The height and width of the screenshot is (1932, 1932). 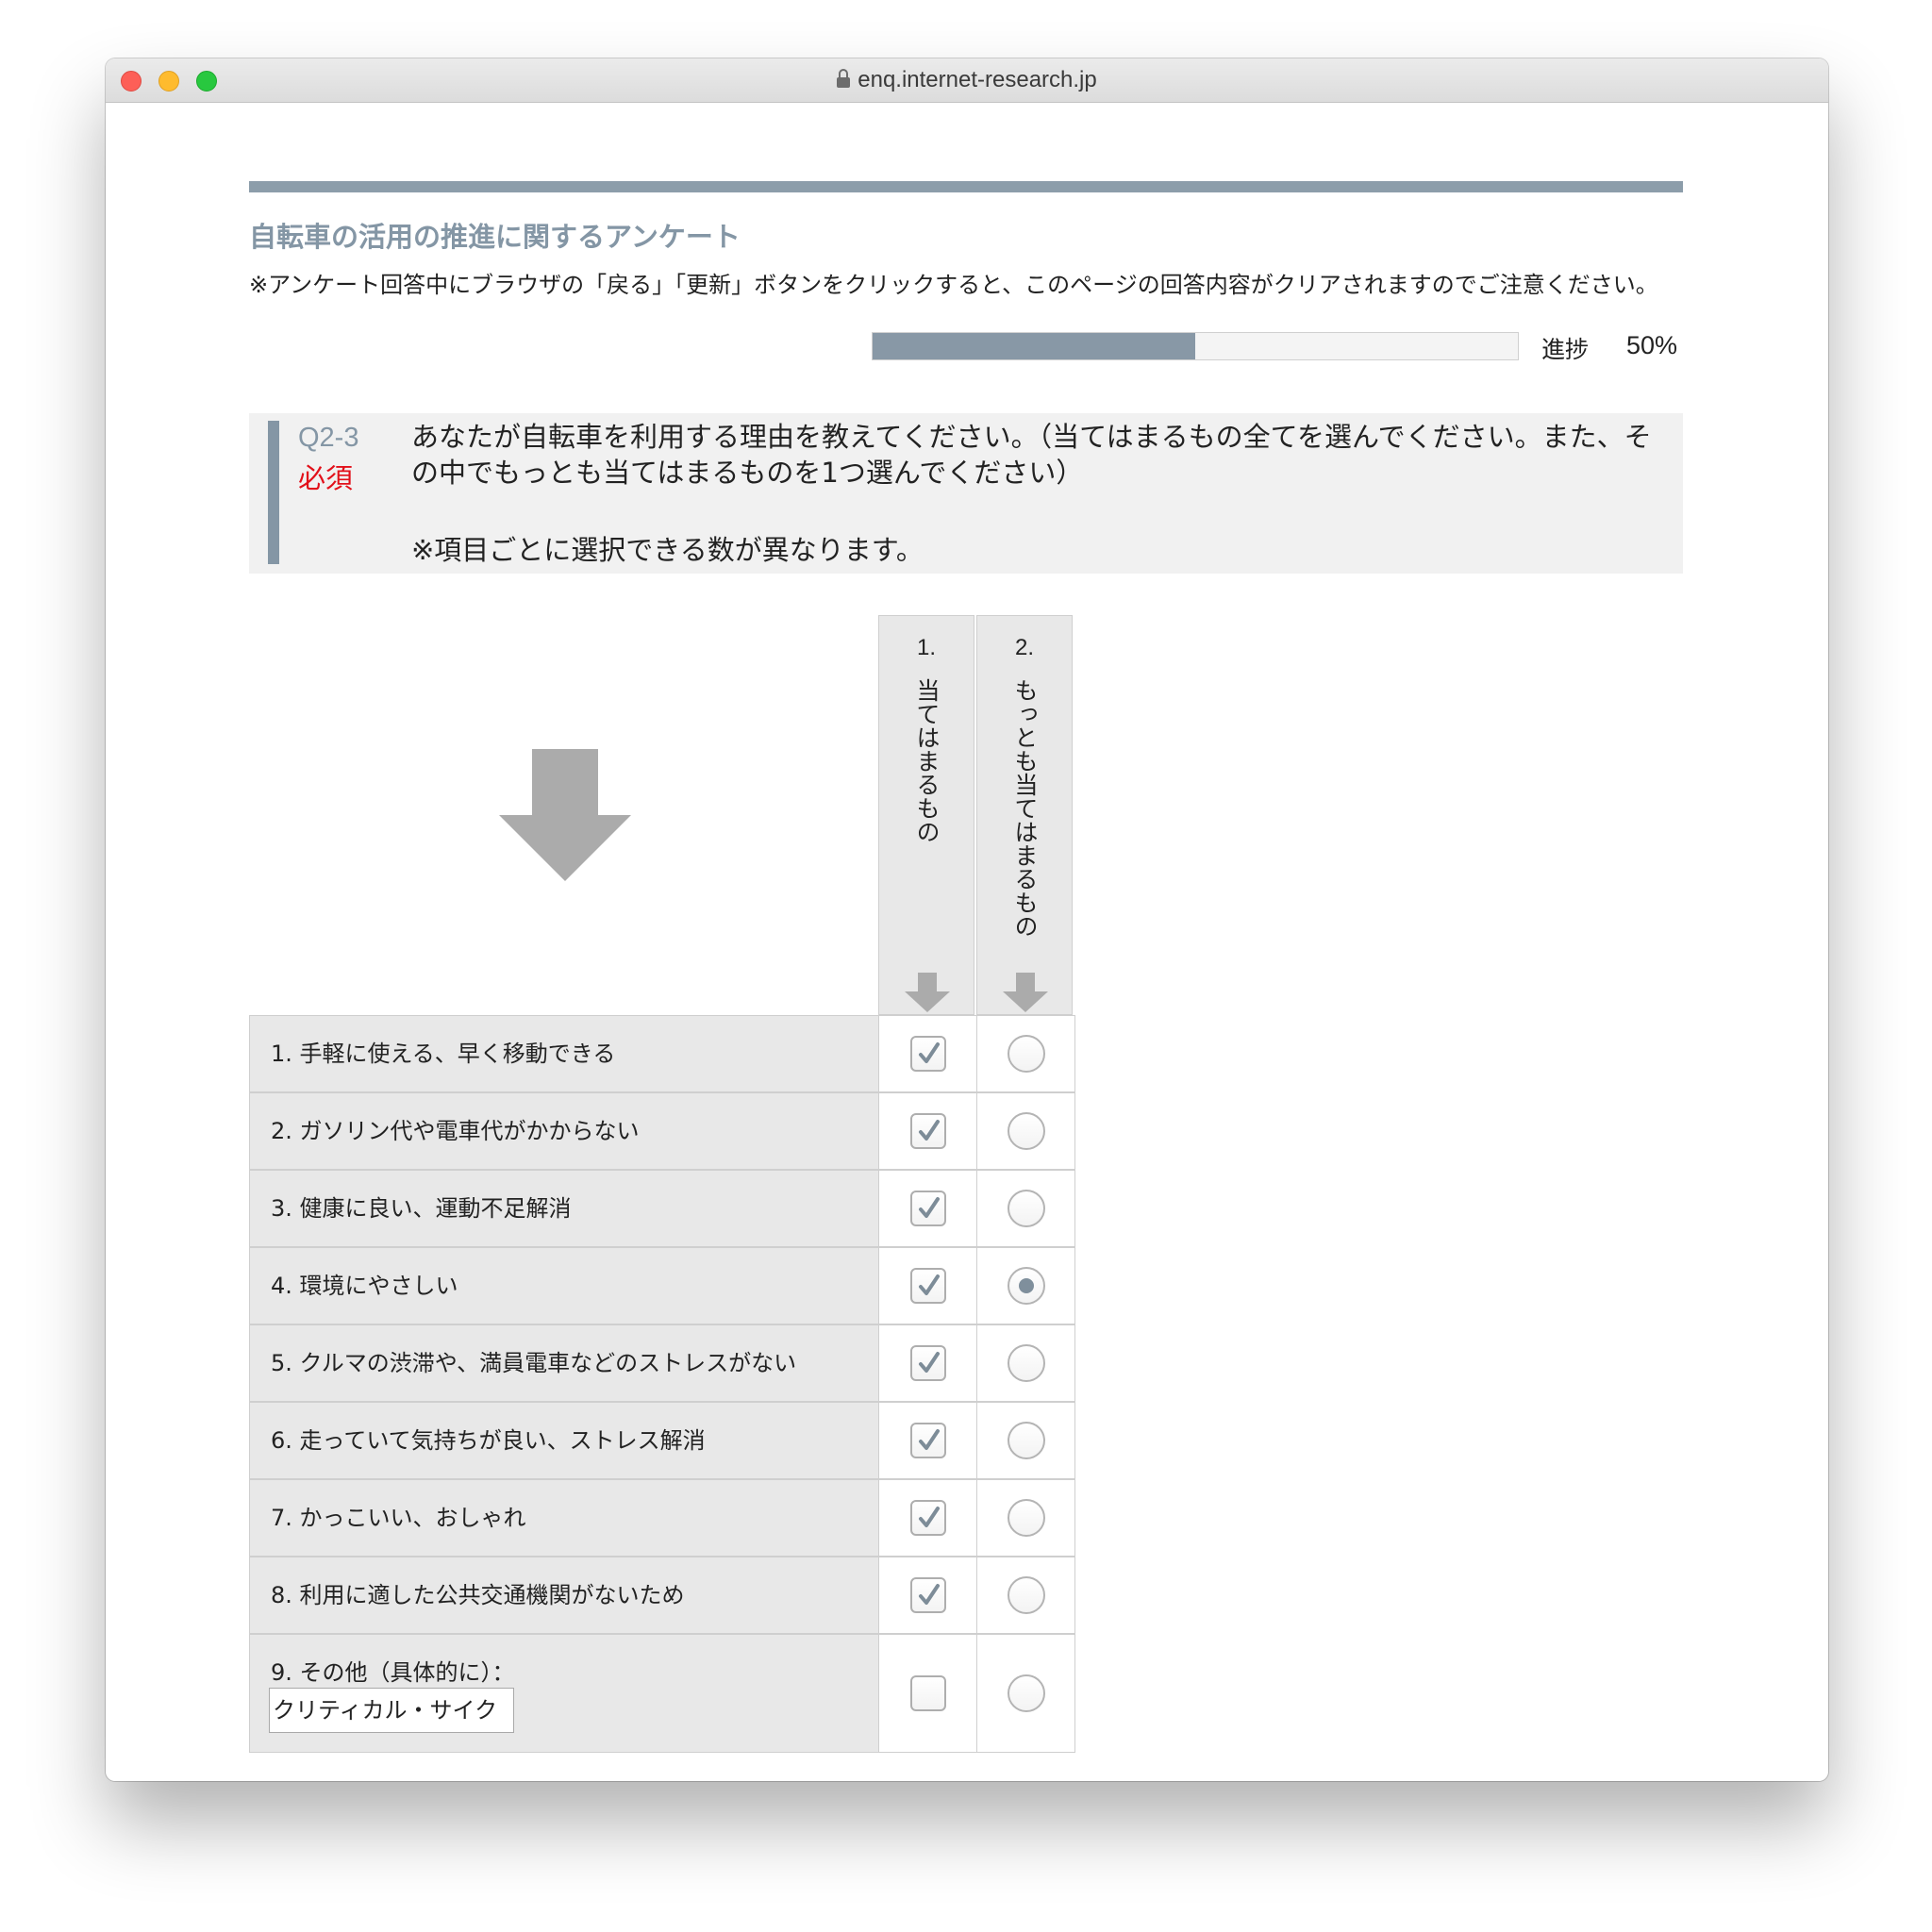 I want to click on lock-icon, so click(x=844, y=79).